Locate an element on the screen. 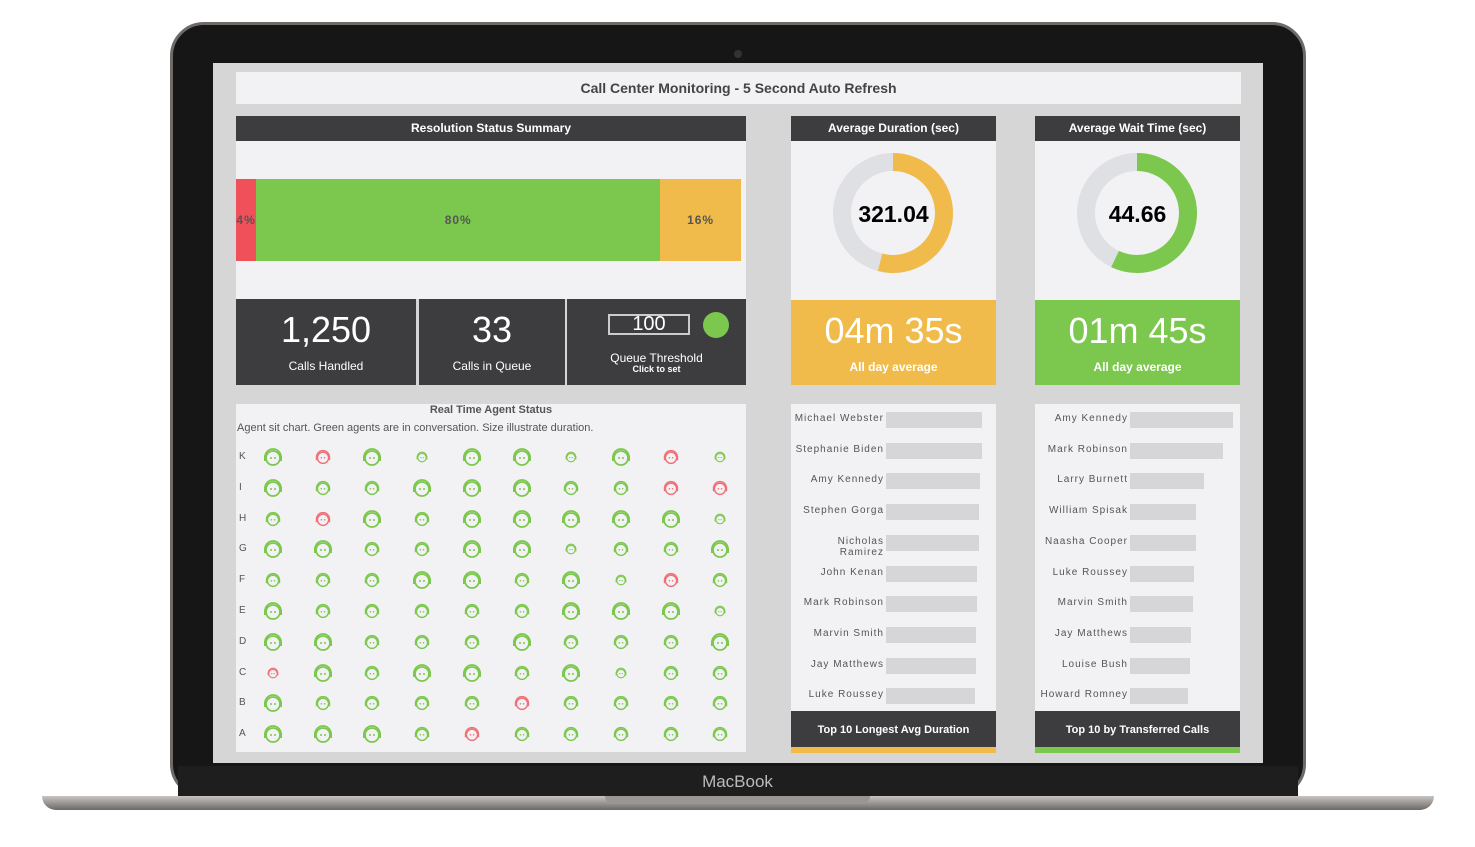  threshold-input: 100 is located at coordinates (649, 324).